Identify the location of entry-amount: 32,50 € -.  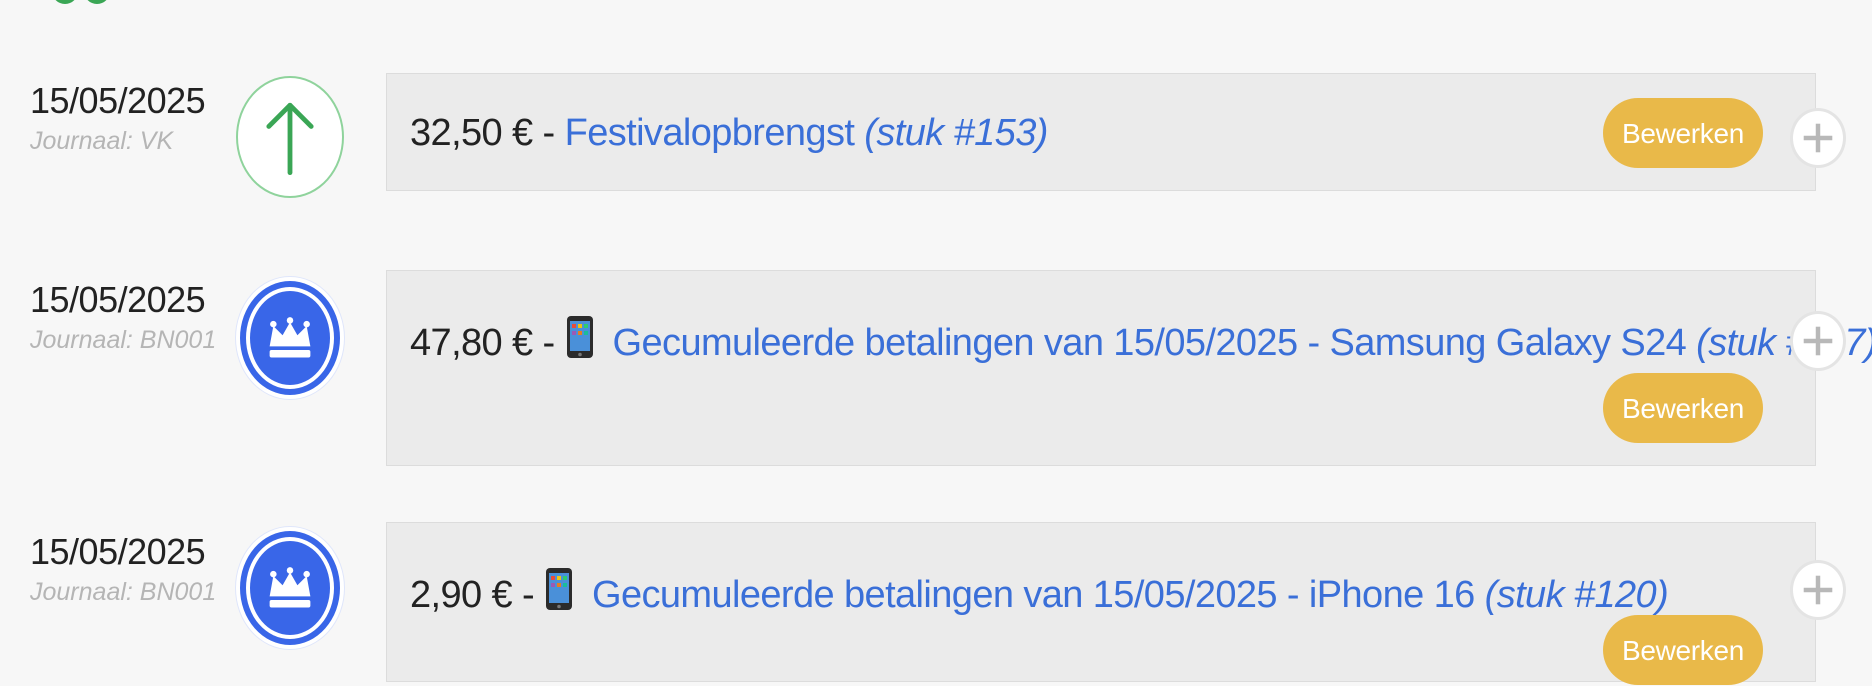
(482, 133).